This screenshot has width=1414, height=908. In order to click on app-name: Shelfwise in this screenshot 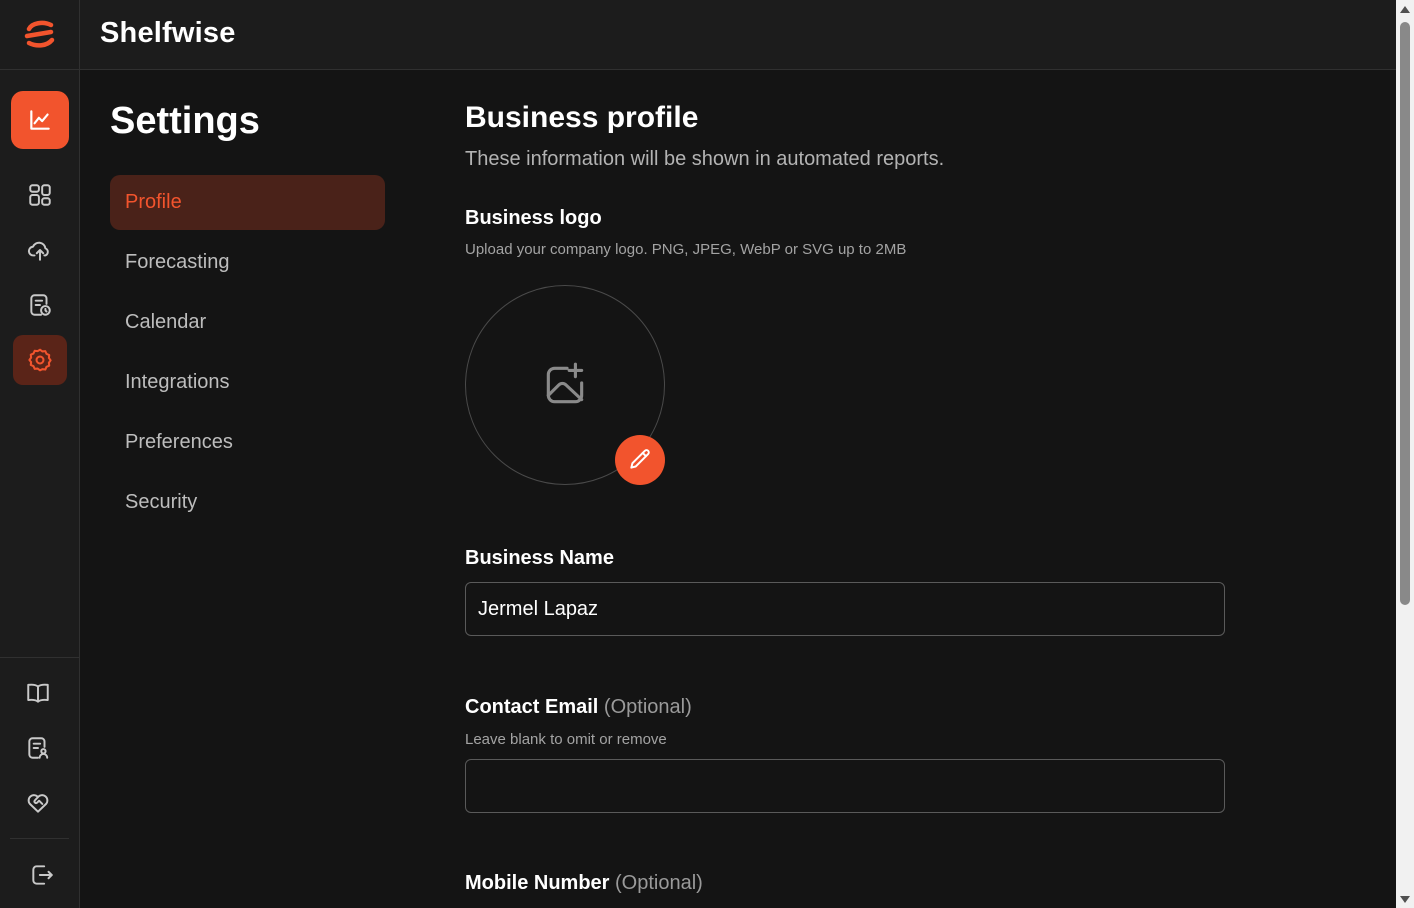, I will do `click(168, 33)`.